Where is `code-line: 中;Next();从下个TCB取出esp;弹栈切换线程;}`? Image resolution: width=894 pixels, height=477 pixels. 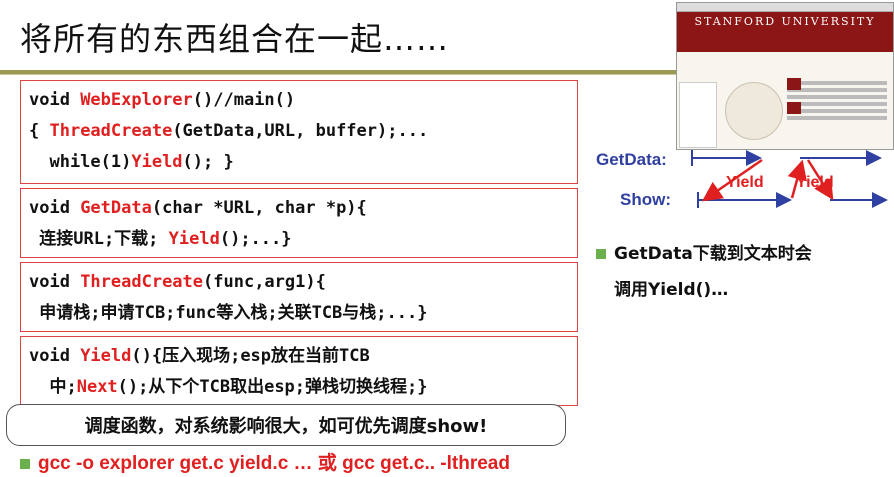
code-line: 中;Next();从下个TCB取出esp;弹栈切换线程;} is located at coordinates (299, 387).